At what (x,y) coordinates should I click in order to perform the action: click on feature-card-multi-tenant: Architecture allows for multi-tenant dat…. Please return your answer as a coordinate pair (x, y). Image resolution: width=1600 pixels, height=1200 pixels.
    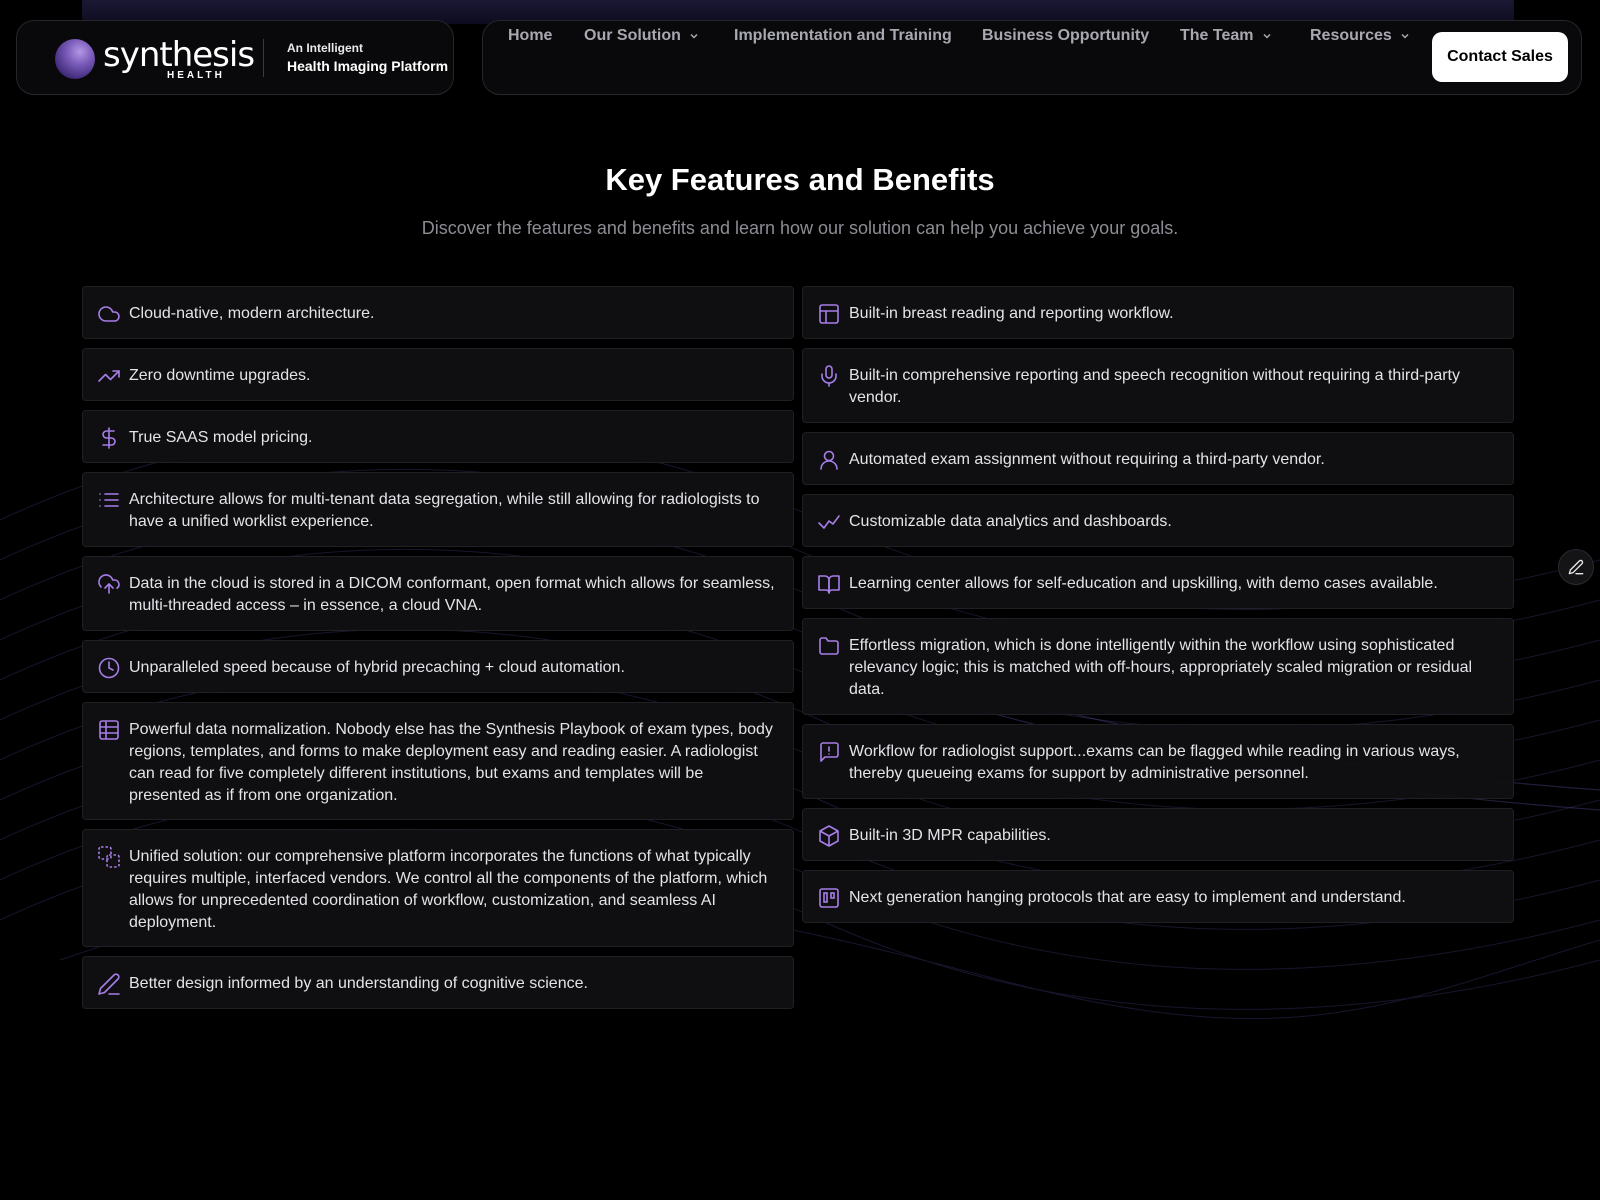
    Looking at the image, I should click on (438, 509).